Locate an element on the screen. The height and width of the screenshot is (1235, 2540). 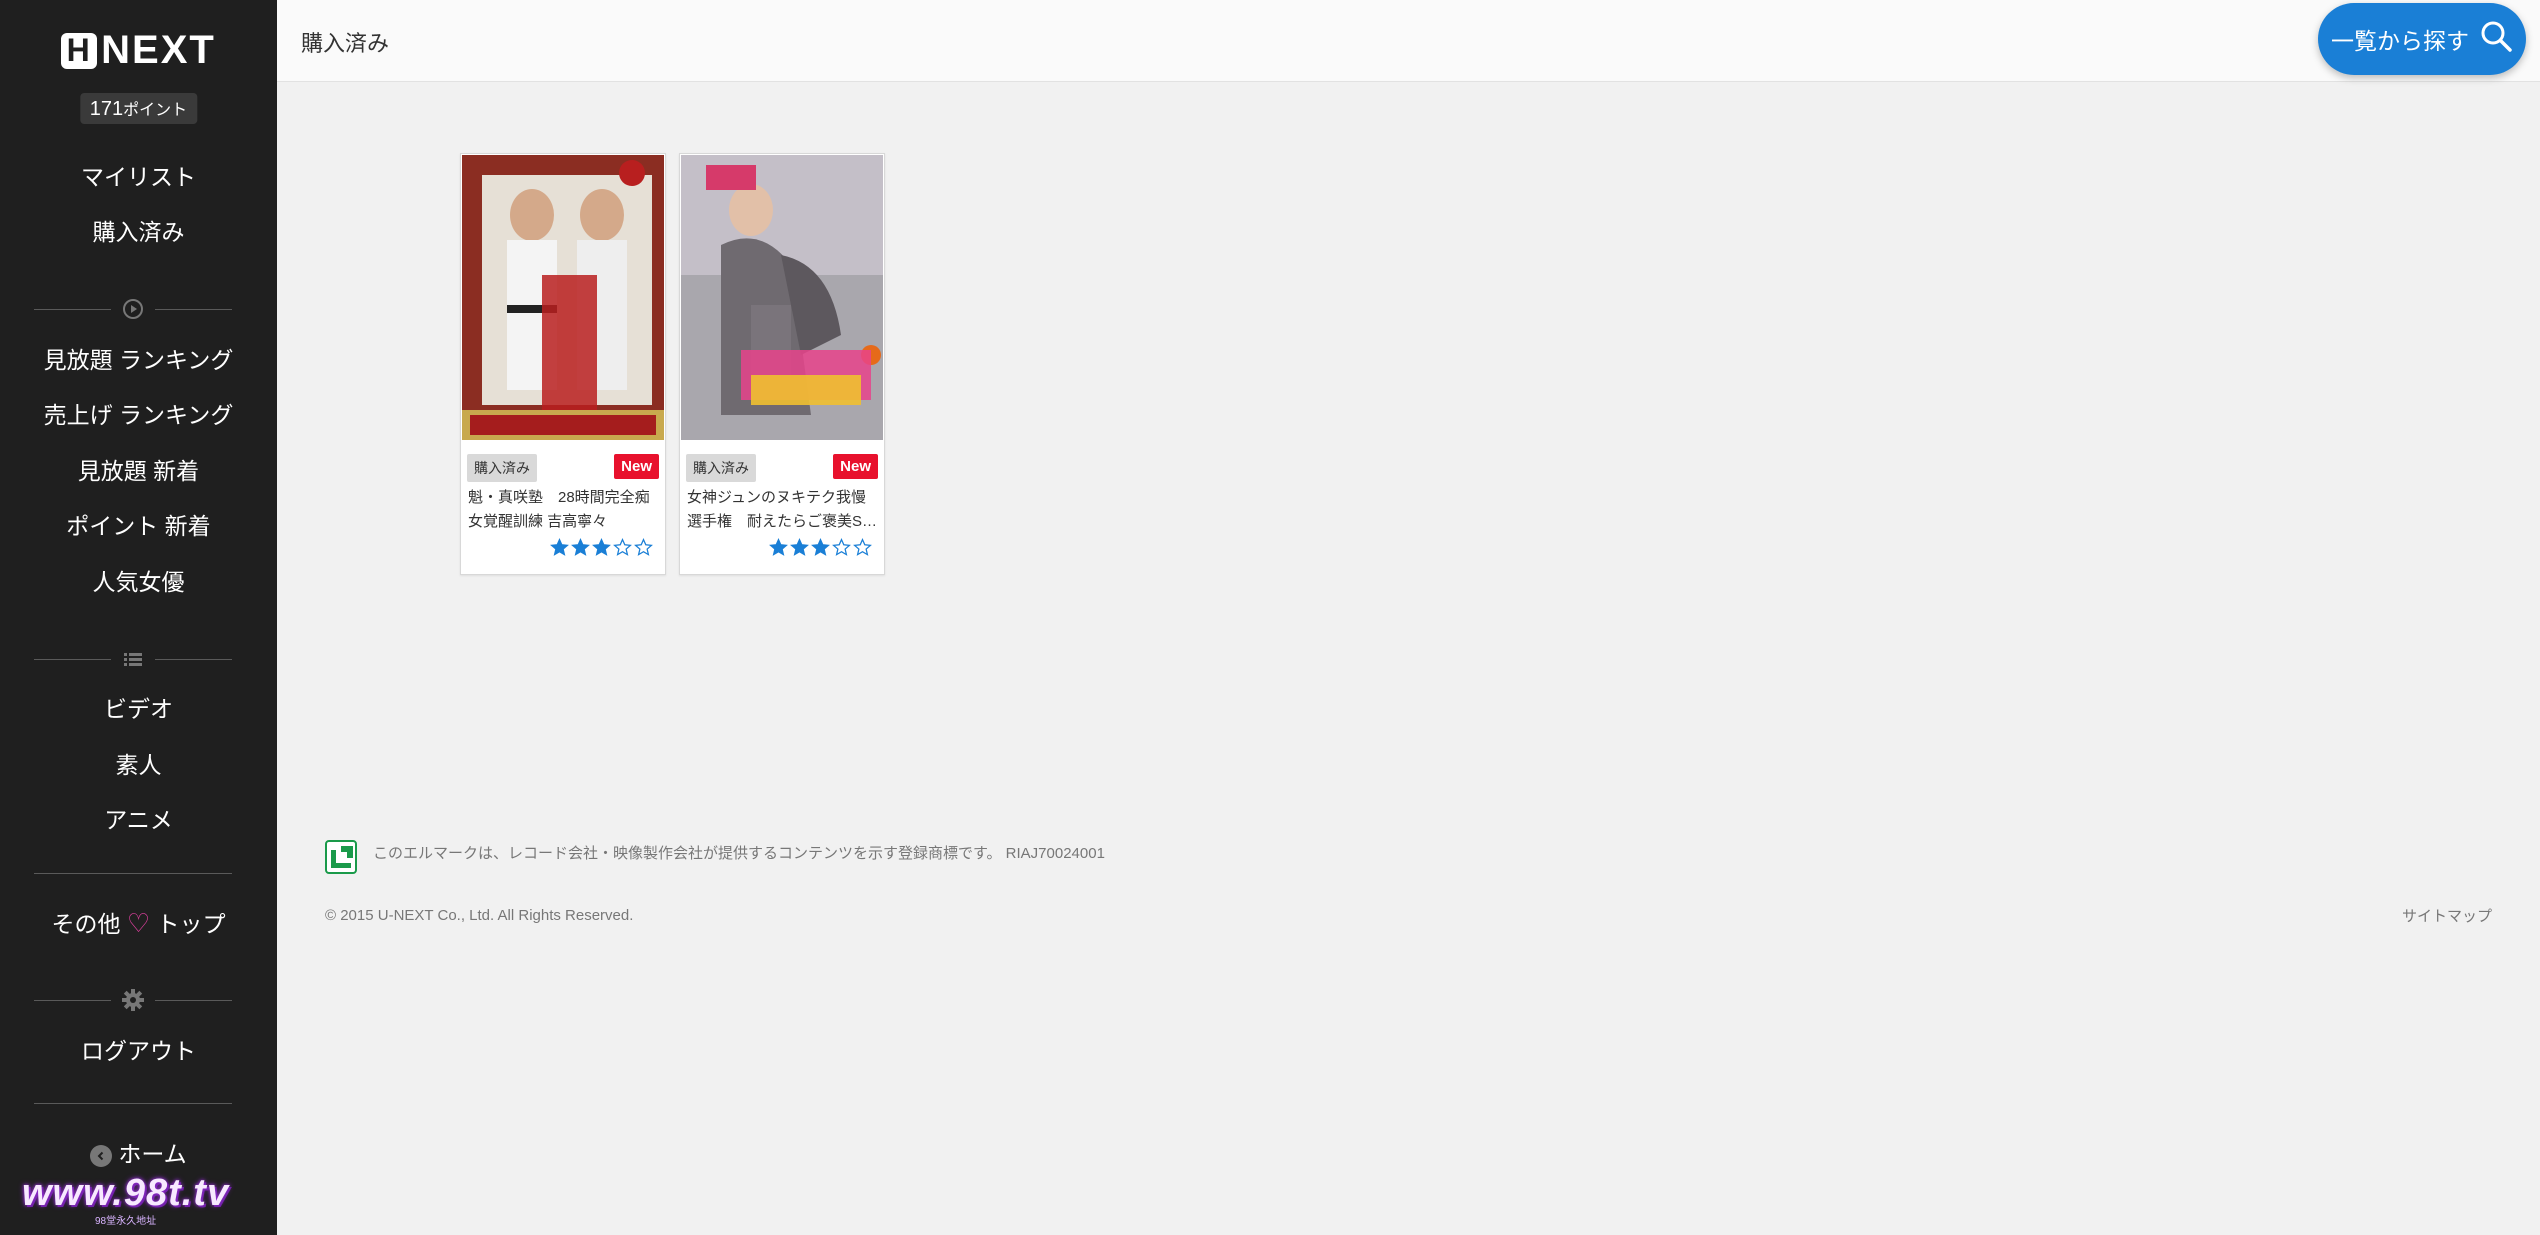
points-value: 171 is located at coordinates (106, 109).